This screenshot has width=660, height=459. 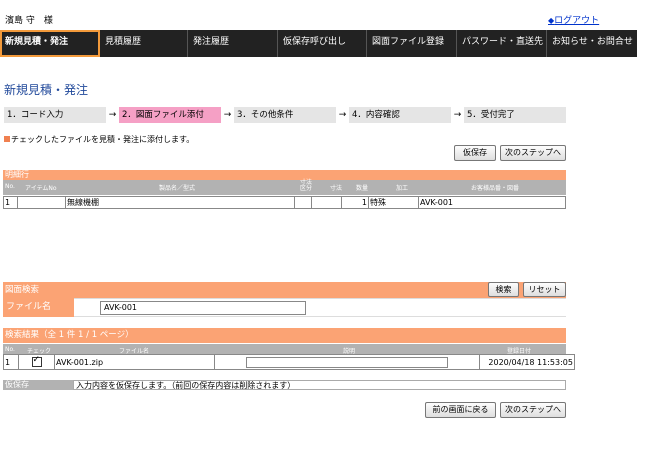 What do you see at coordinates (38, 385) in the screenshot?
I see `draft-label: 仮保存` at bounding box center [38, 385].